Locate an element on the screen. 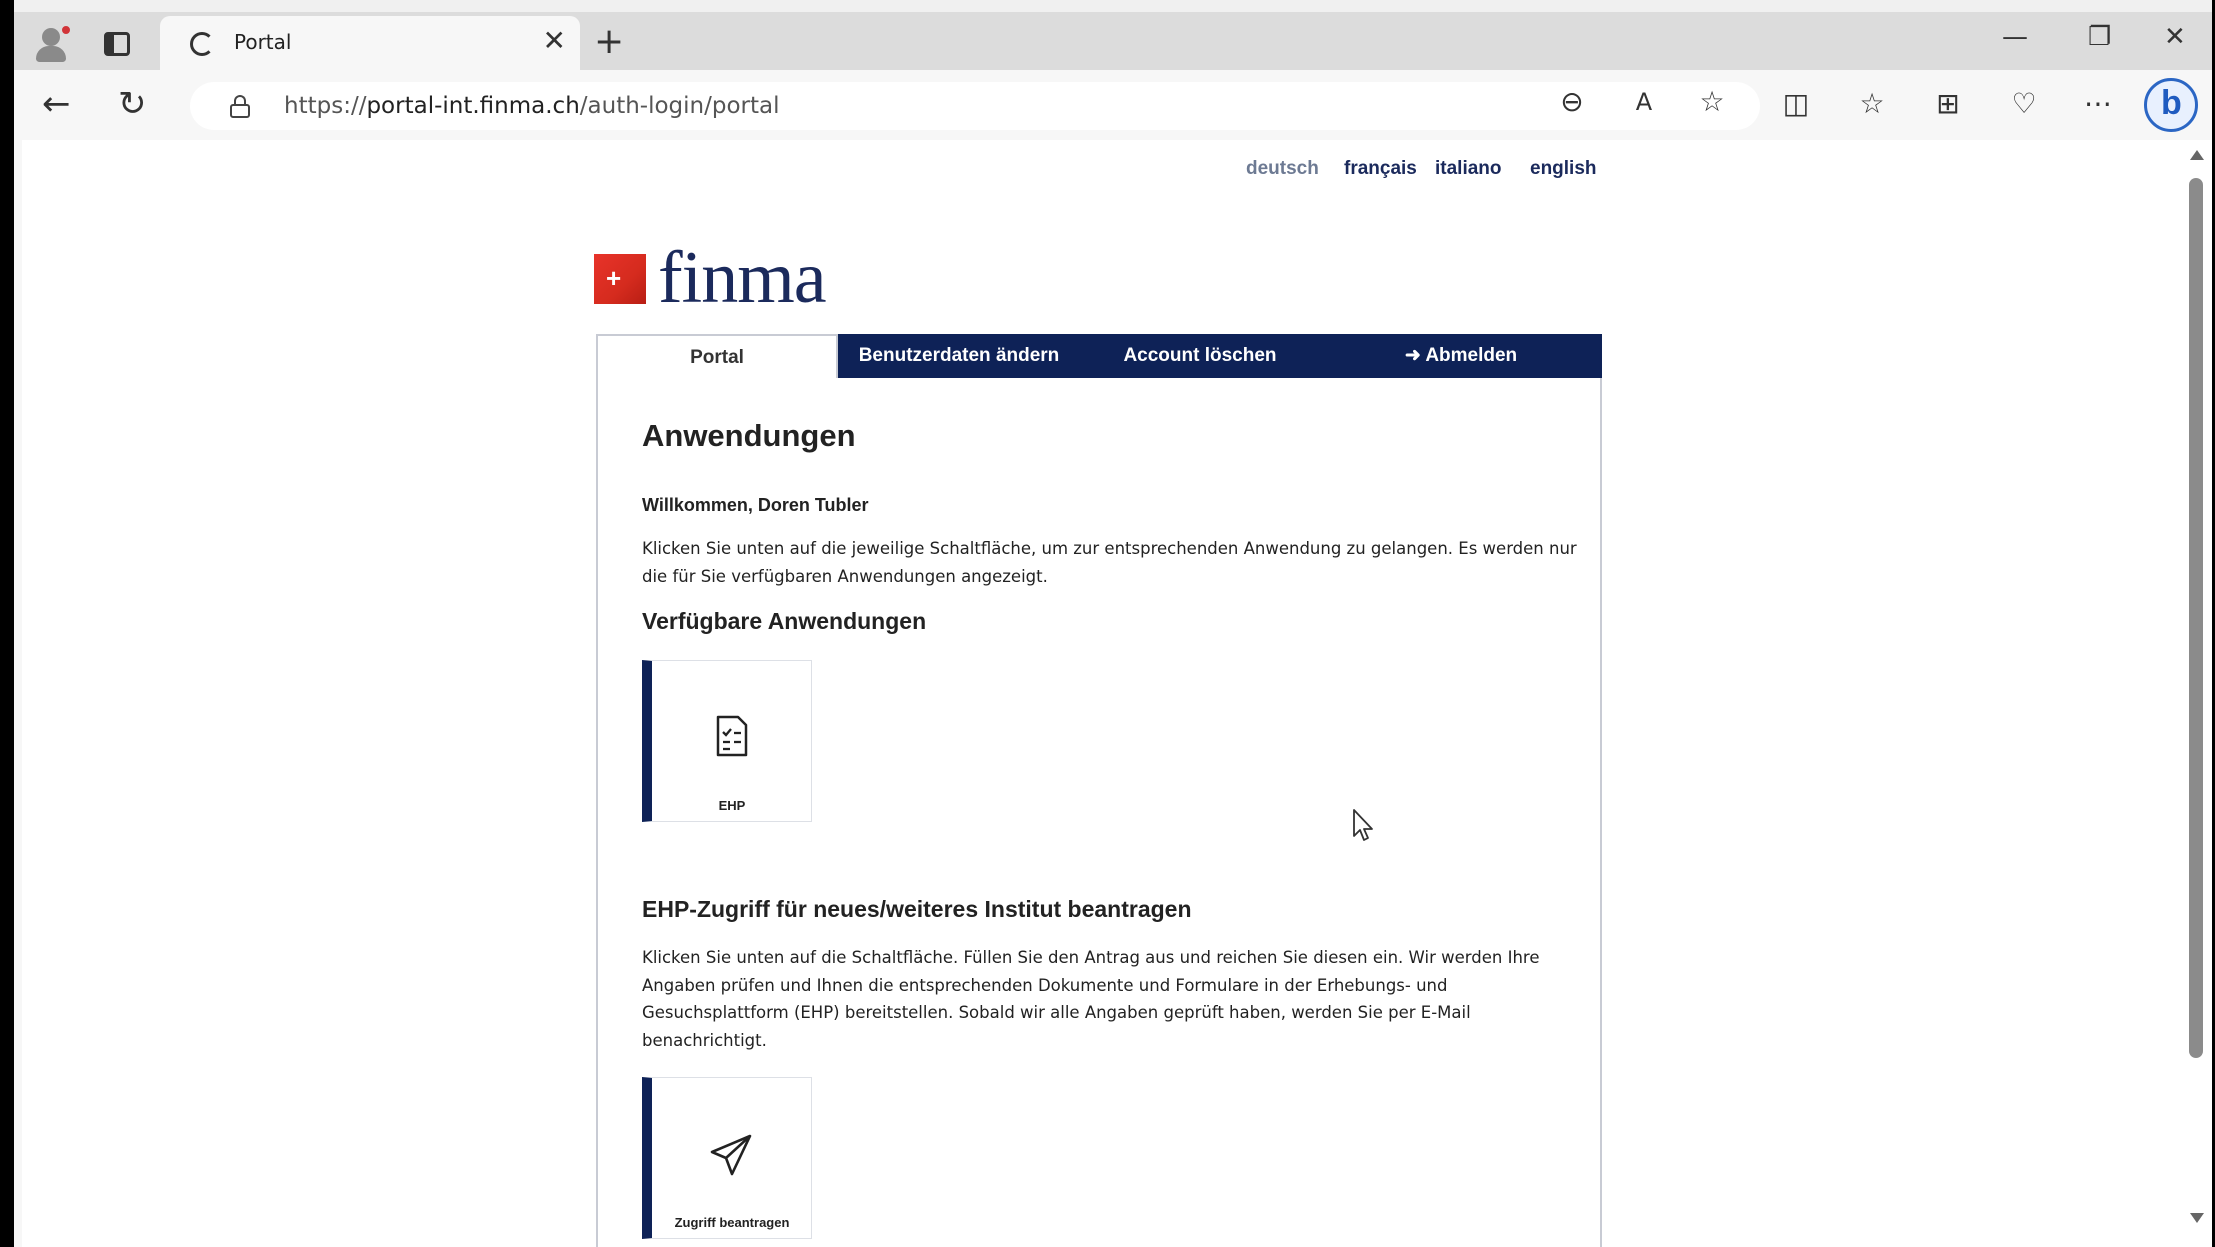 The image size is (2215, 1247). paper-plane-icon is located at coordinates (731, 1155).